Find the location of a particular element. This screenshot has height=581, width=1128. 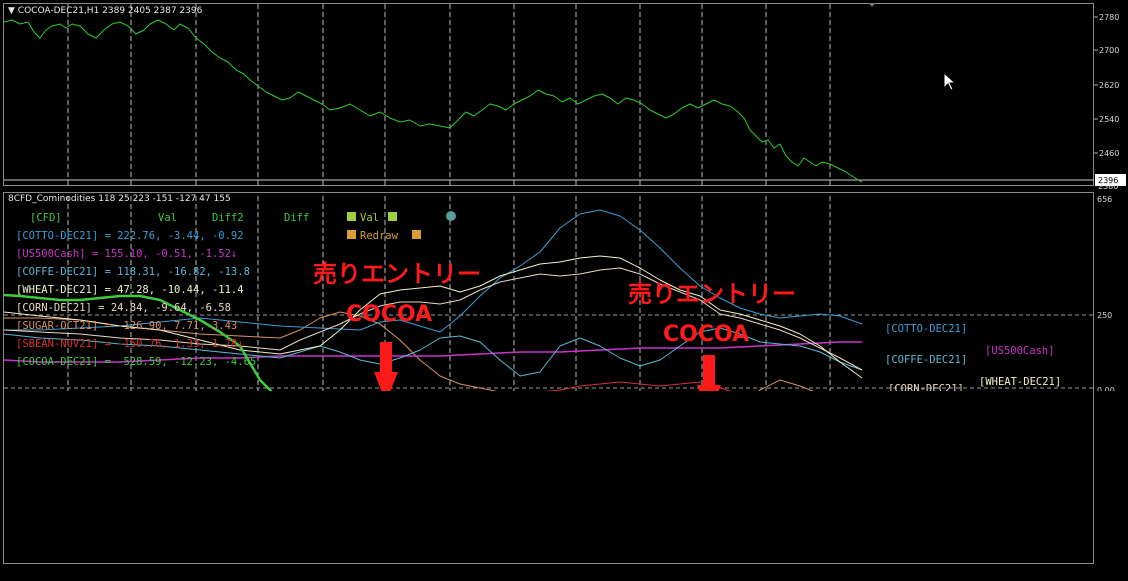

indicator-tick-label: 250 is located at coordinates (1104, 315).